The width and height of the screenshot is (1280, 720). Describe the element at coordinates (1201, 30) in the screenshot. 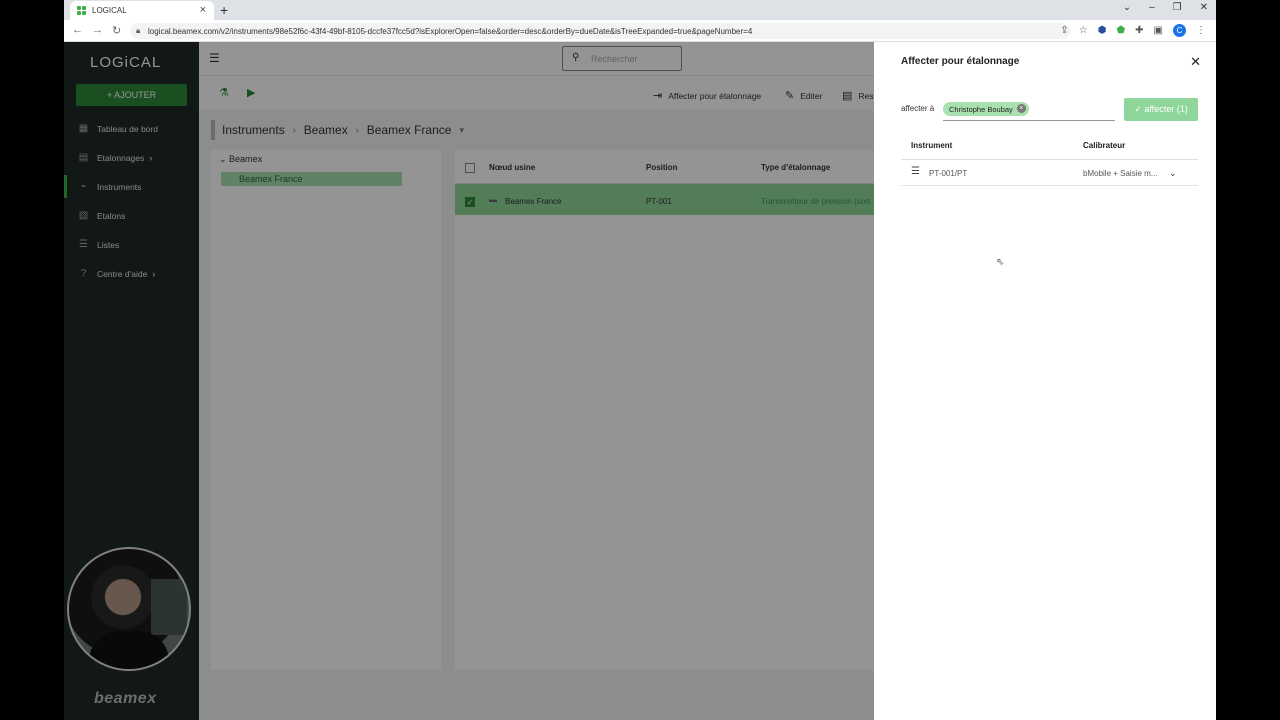

I see `browser-menu-icon: ⋮` at that location.